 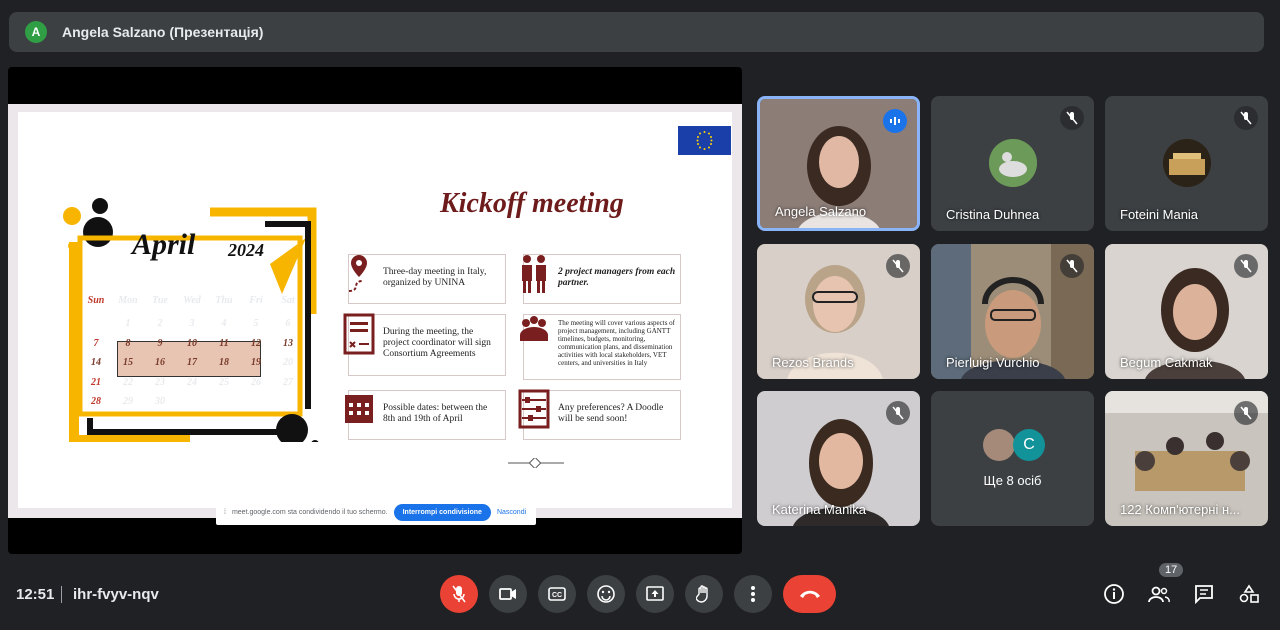 I want to click on calendar-day: 13, so click(x=288, y=343).